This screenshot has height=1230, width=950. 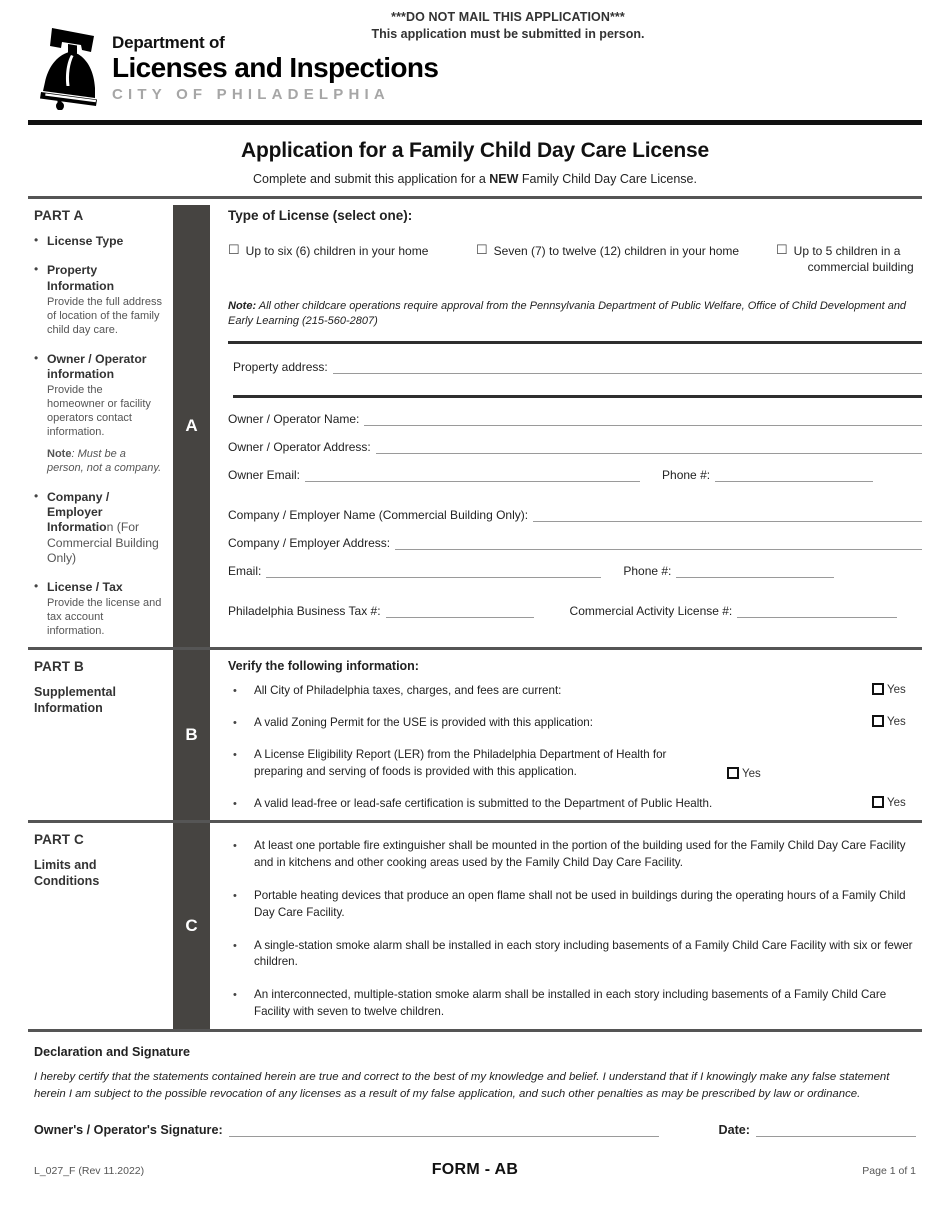 What do you see at coordinates (78, 512) in the screenshot?
I see `sidebar-head-bold: Company / Employer Informatio` at bounding box center [78, 512].